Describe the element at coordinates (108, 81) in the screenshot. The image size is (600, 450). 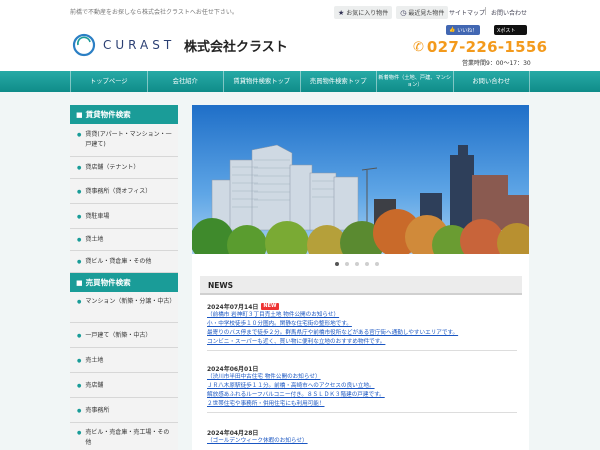
I see `nav-item-top: トップページ` at that location.